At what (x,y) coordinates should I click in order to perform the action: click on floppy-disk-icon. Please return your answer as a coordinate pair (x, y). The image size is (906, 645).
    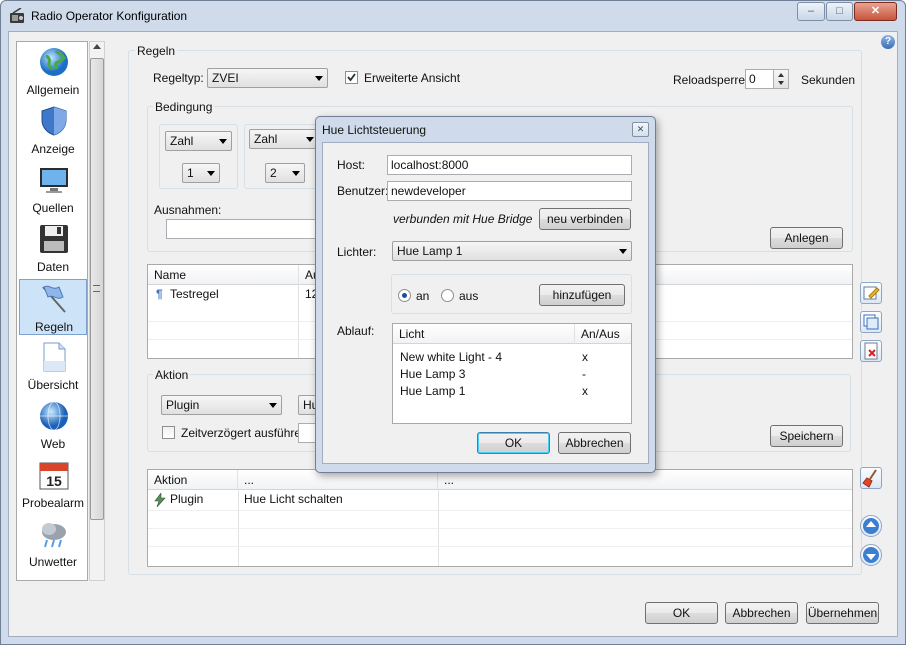
    Looking at the image, I should click on (54, 239).